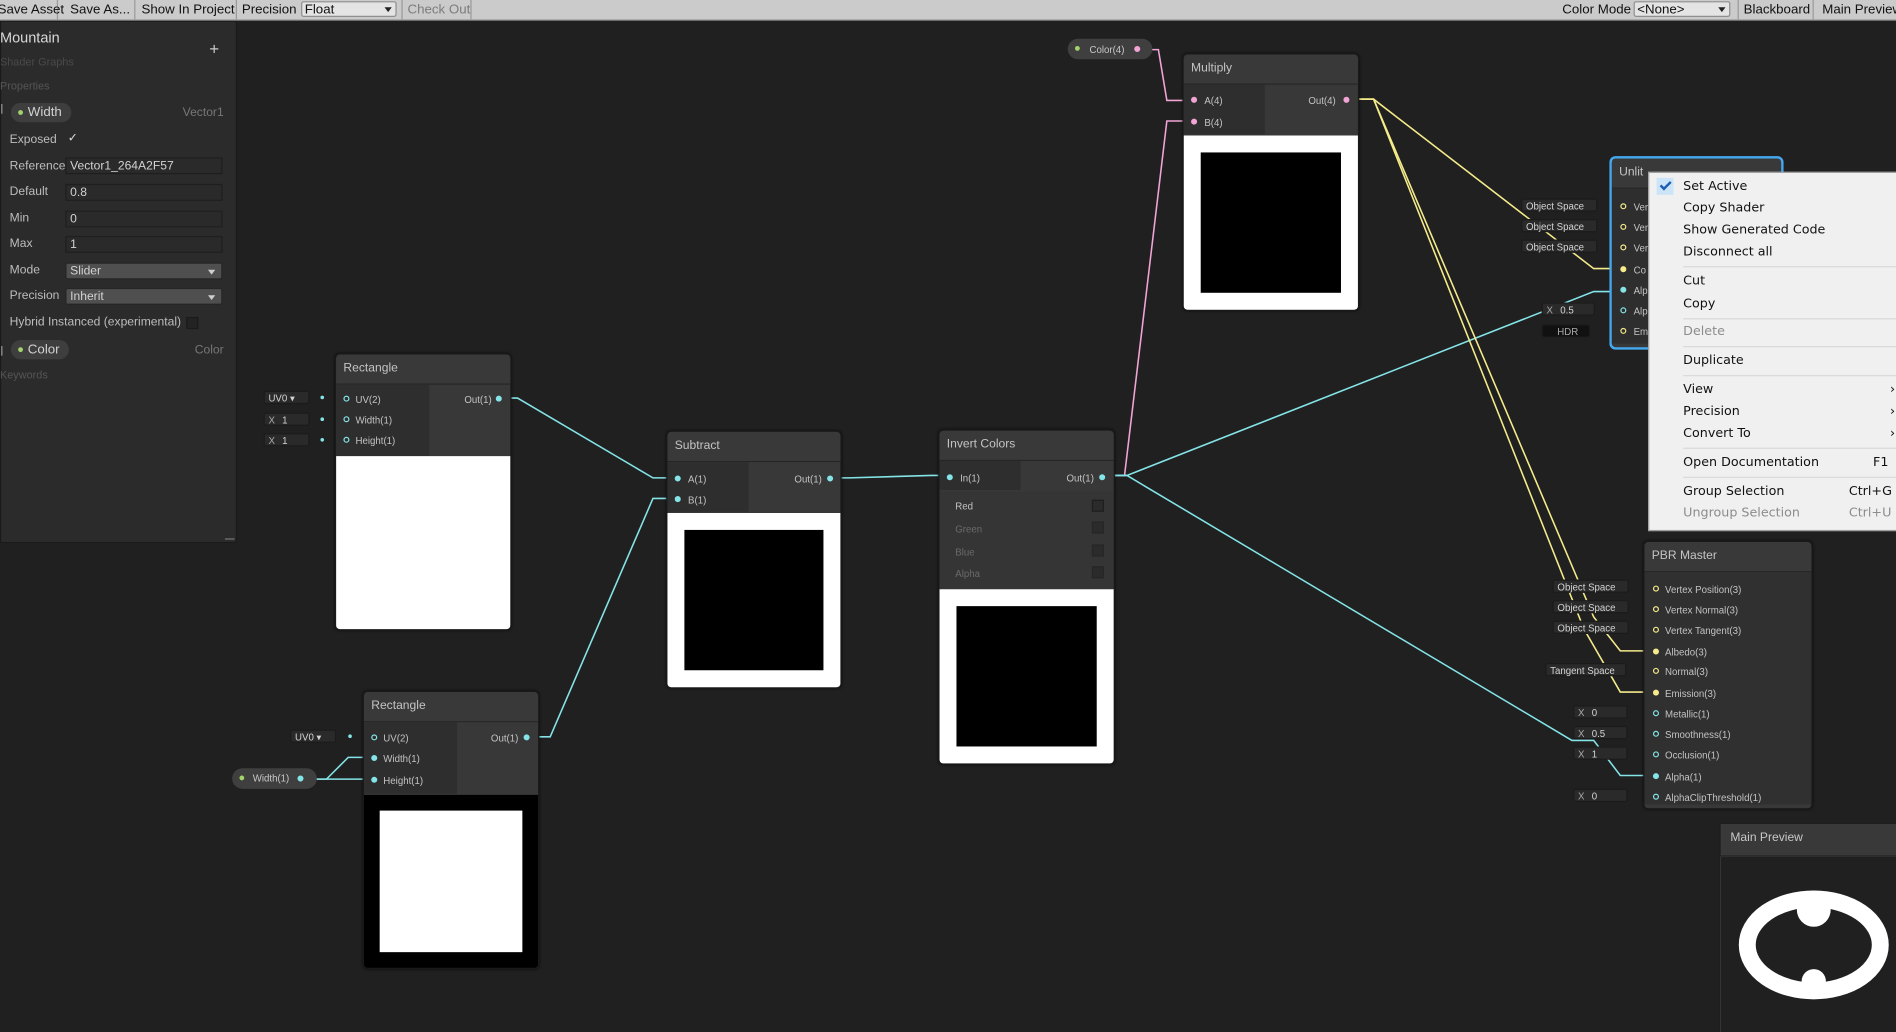  Describe the element at coordinates (1704, 331) in the screenshot. I see `menu-item-delete: Delete` at that location.